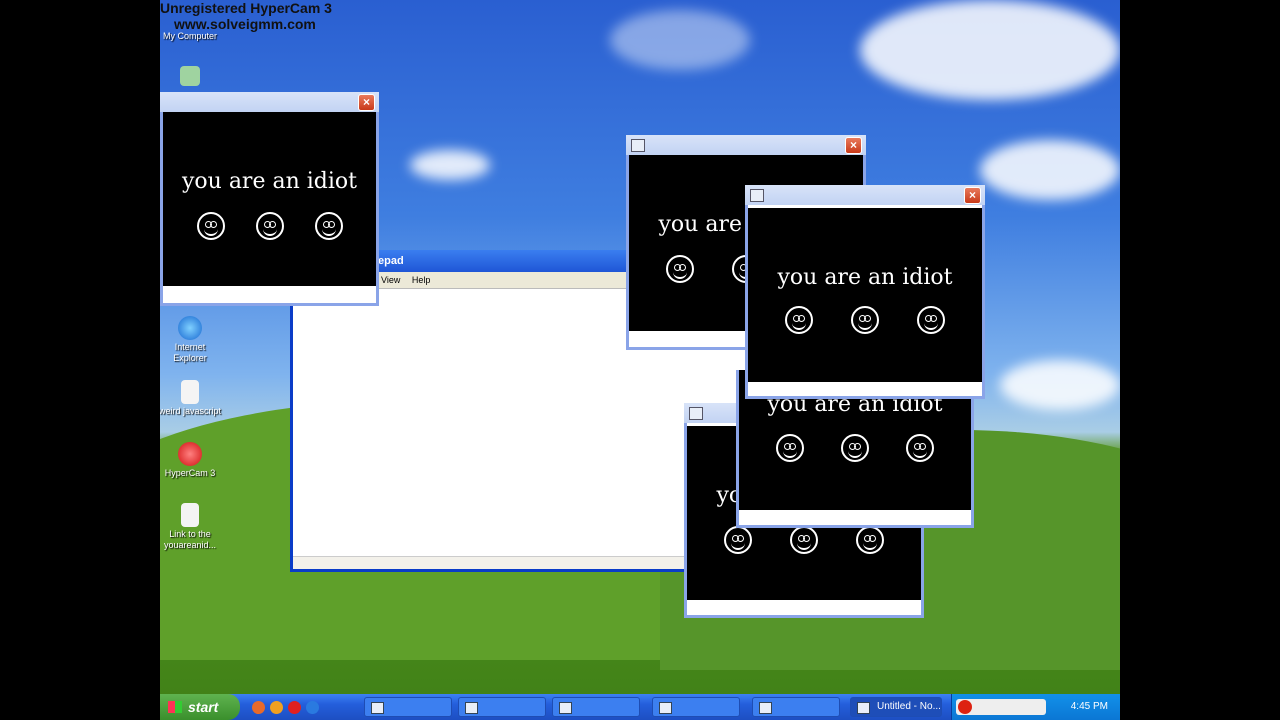 This screenshot has width=1280, height=720. Describe the element at coordinates (312, 707) in the screenshot. I see `quicklaunch-ie-icon` at that location.